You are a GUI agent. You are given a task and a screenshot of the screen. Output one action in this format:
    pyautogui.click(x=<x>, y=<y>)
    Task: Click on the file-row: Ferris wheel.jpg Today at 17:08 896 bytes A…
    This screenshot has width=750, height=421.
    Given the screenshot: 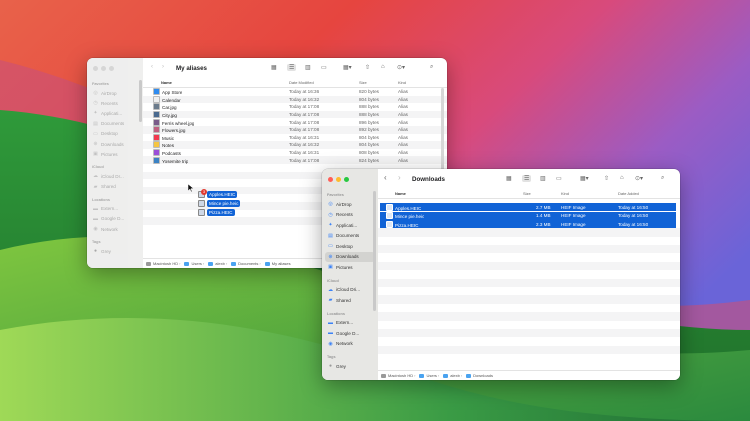 What is the action you would take?
    pyautogui.click(x=295, y=122)
    